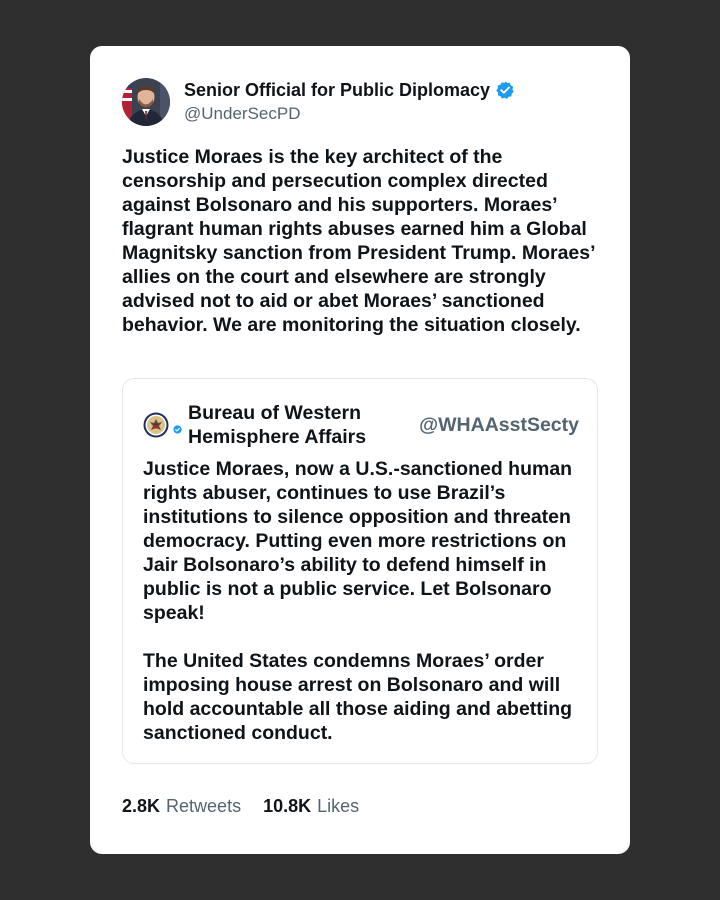  Describe the element at coordinates (287, 806) in the screenshot. I see `likes-count: 10.8K` at that location.